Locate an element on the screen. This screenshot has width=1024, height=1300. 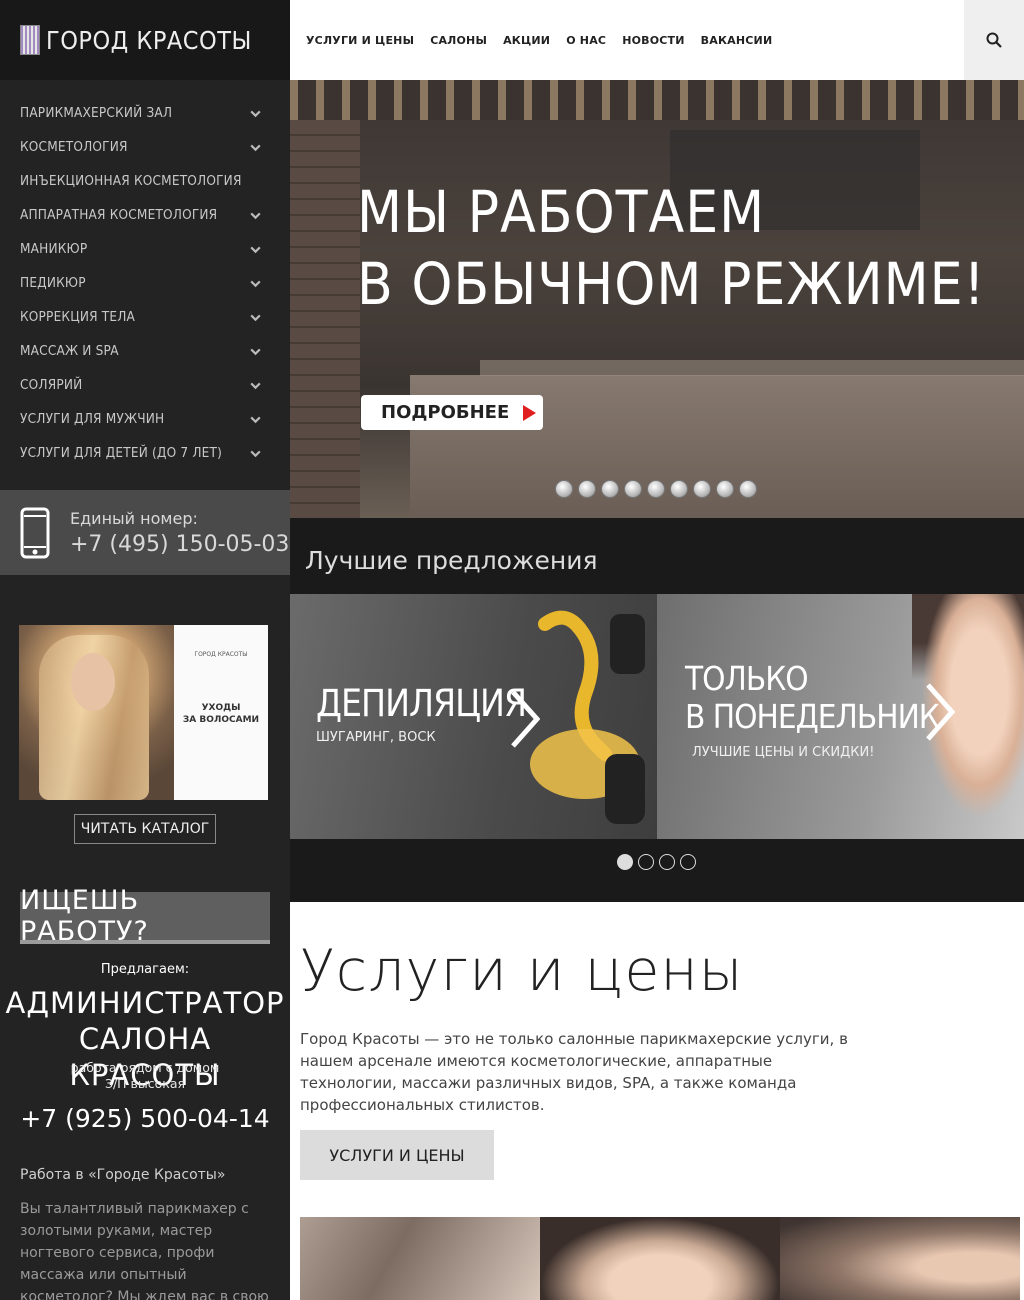
sidebar-menu-item: ПАРИКМАХЕРСКИЙ ЗАЛ is located at coordinates (145, 113).